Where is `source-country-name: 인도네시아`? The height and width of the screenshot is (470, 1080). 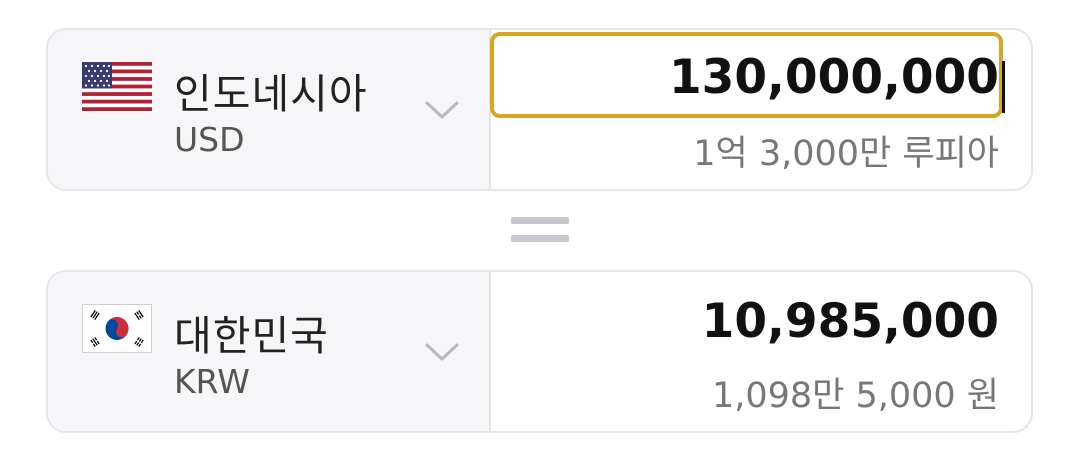 source-country-name: 인도네시아 is located at coordinates (271, 94).